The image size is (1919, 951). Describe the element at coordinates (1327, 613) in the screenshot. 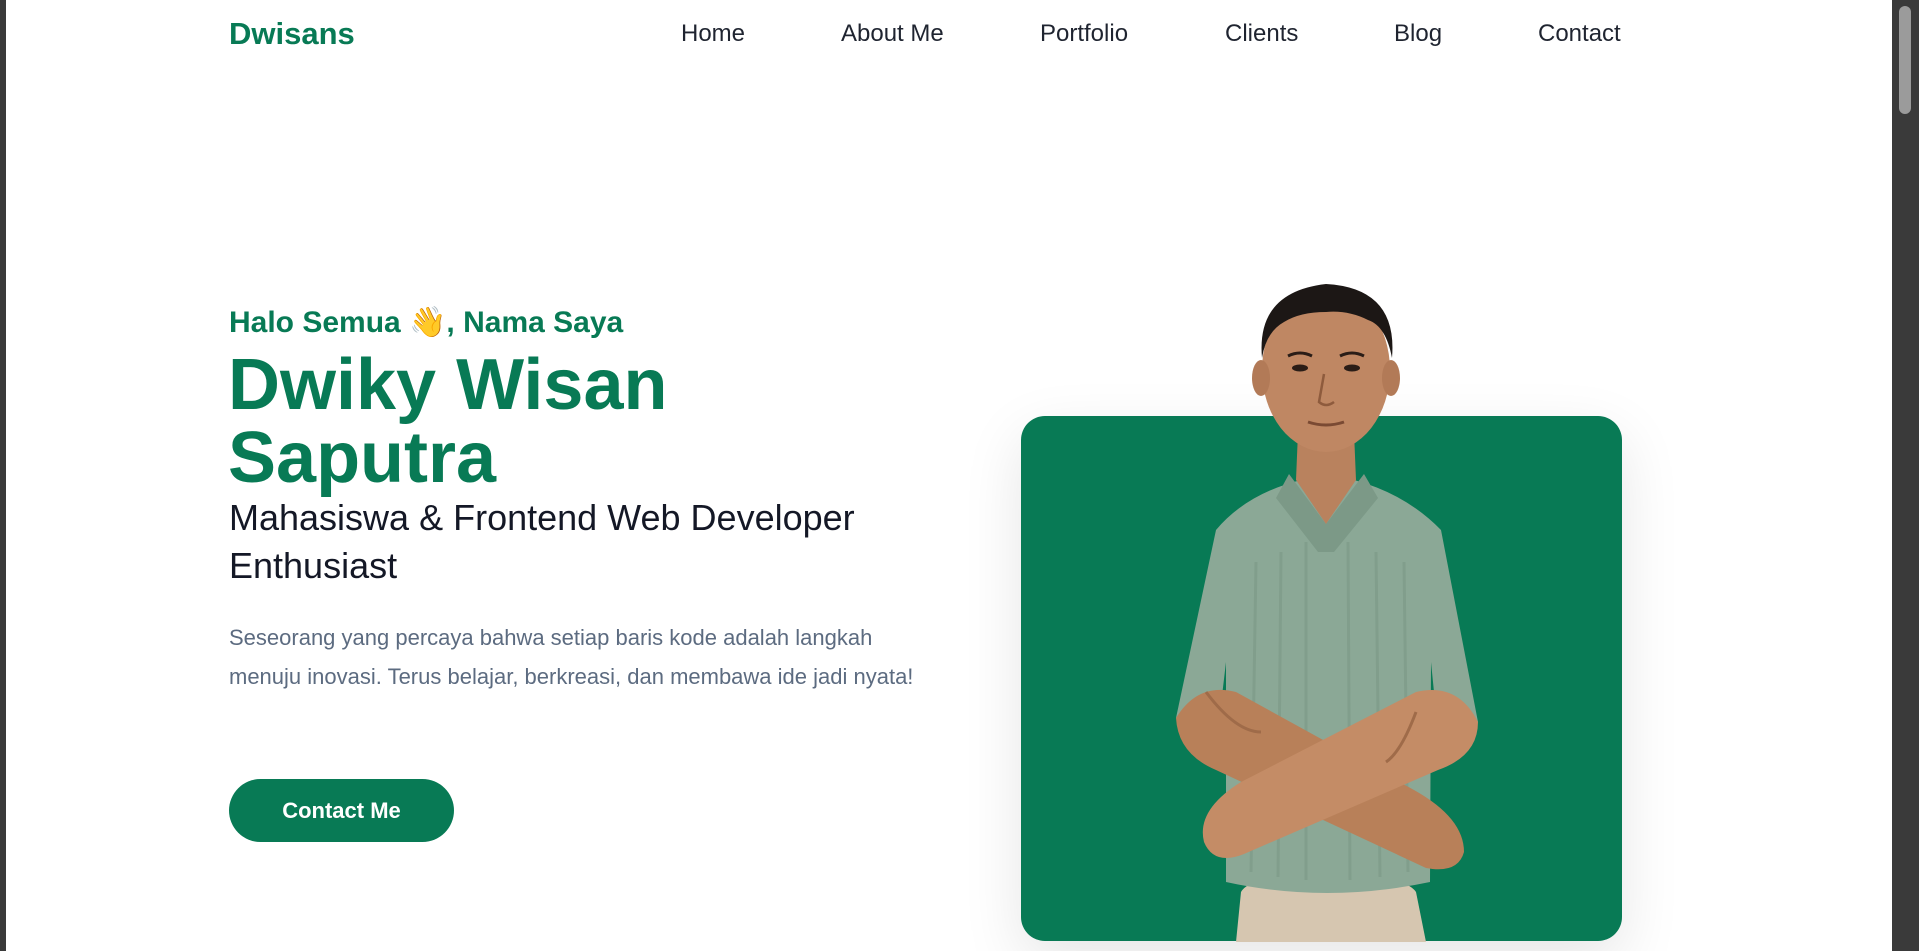

I see `portrait-photo` at that location.